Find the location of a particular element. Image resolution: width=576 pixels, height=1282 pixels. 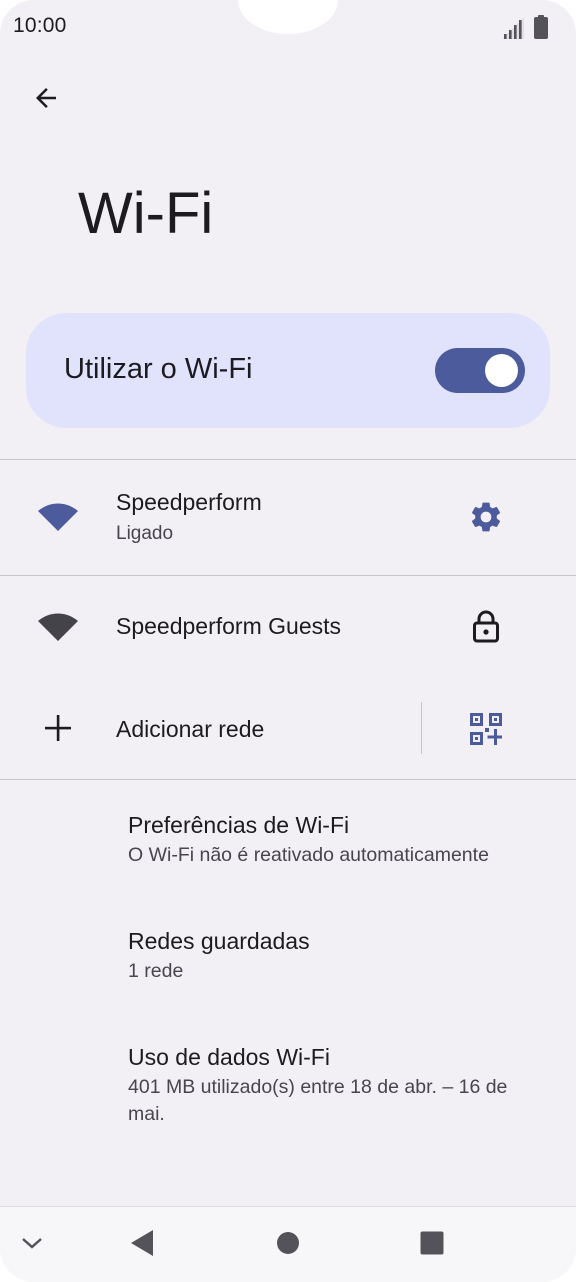

wifi-preferences-subtitle: O Wi-Fi não é reativado automaticamente is located at coordinates (308, 855).